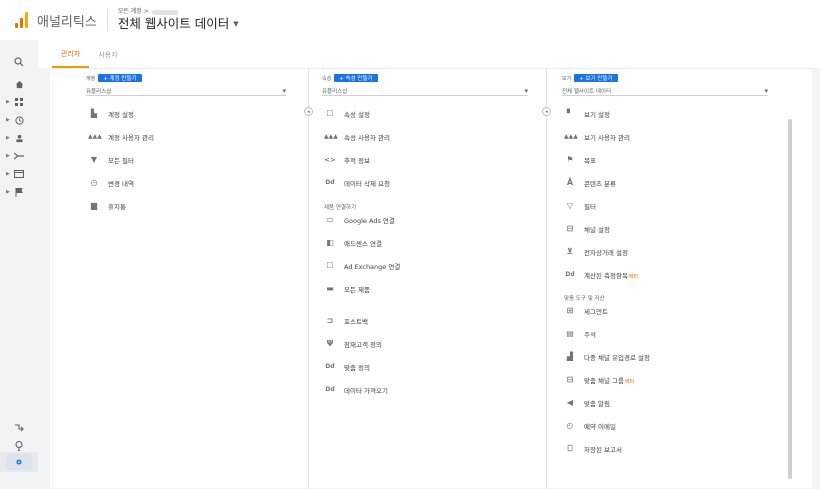 The image size is (820, 489). Describe the element at coordinates (593, 449) in the screenshot. I see `saved-reports-link: ⎕ 저장된 보고서` at that location.